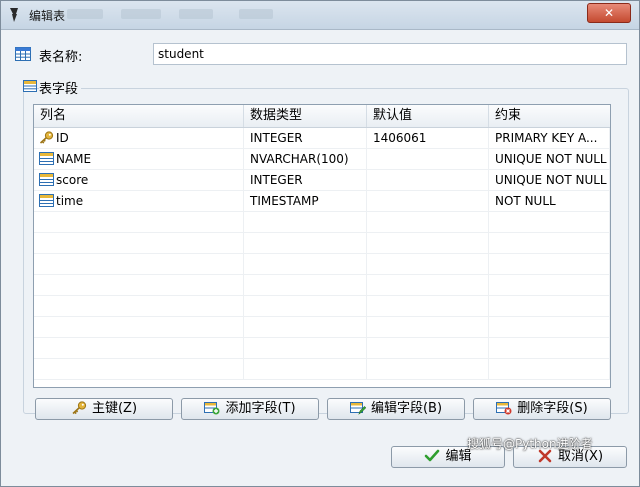 The height and width of the screenshot is (487, 640). What do you see at coordinates (305, 159) in the screenshot?
I see `field-type: NVARCHAR(100)` at bounding box center [305, 159].